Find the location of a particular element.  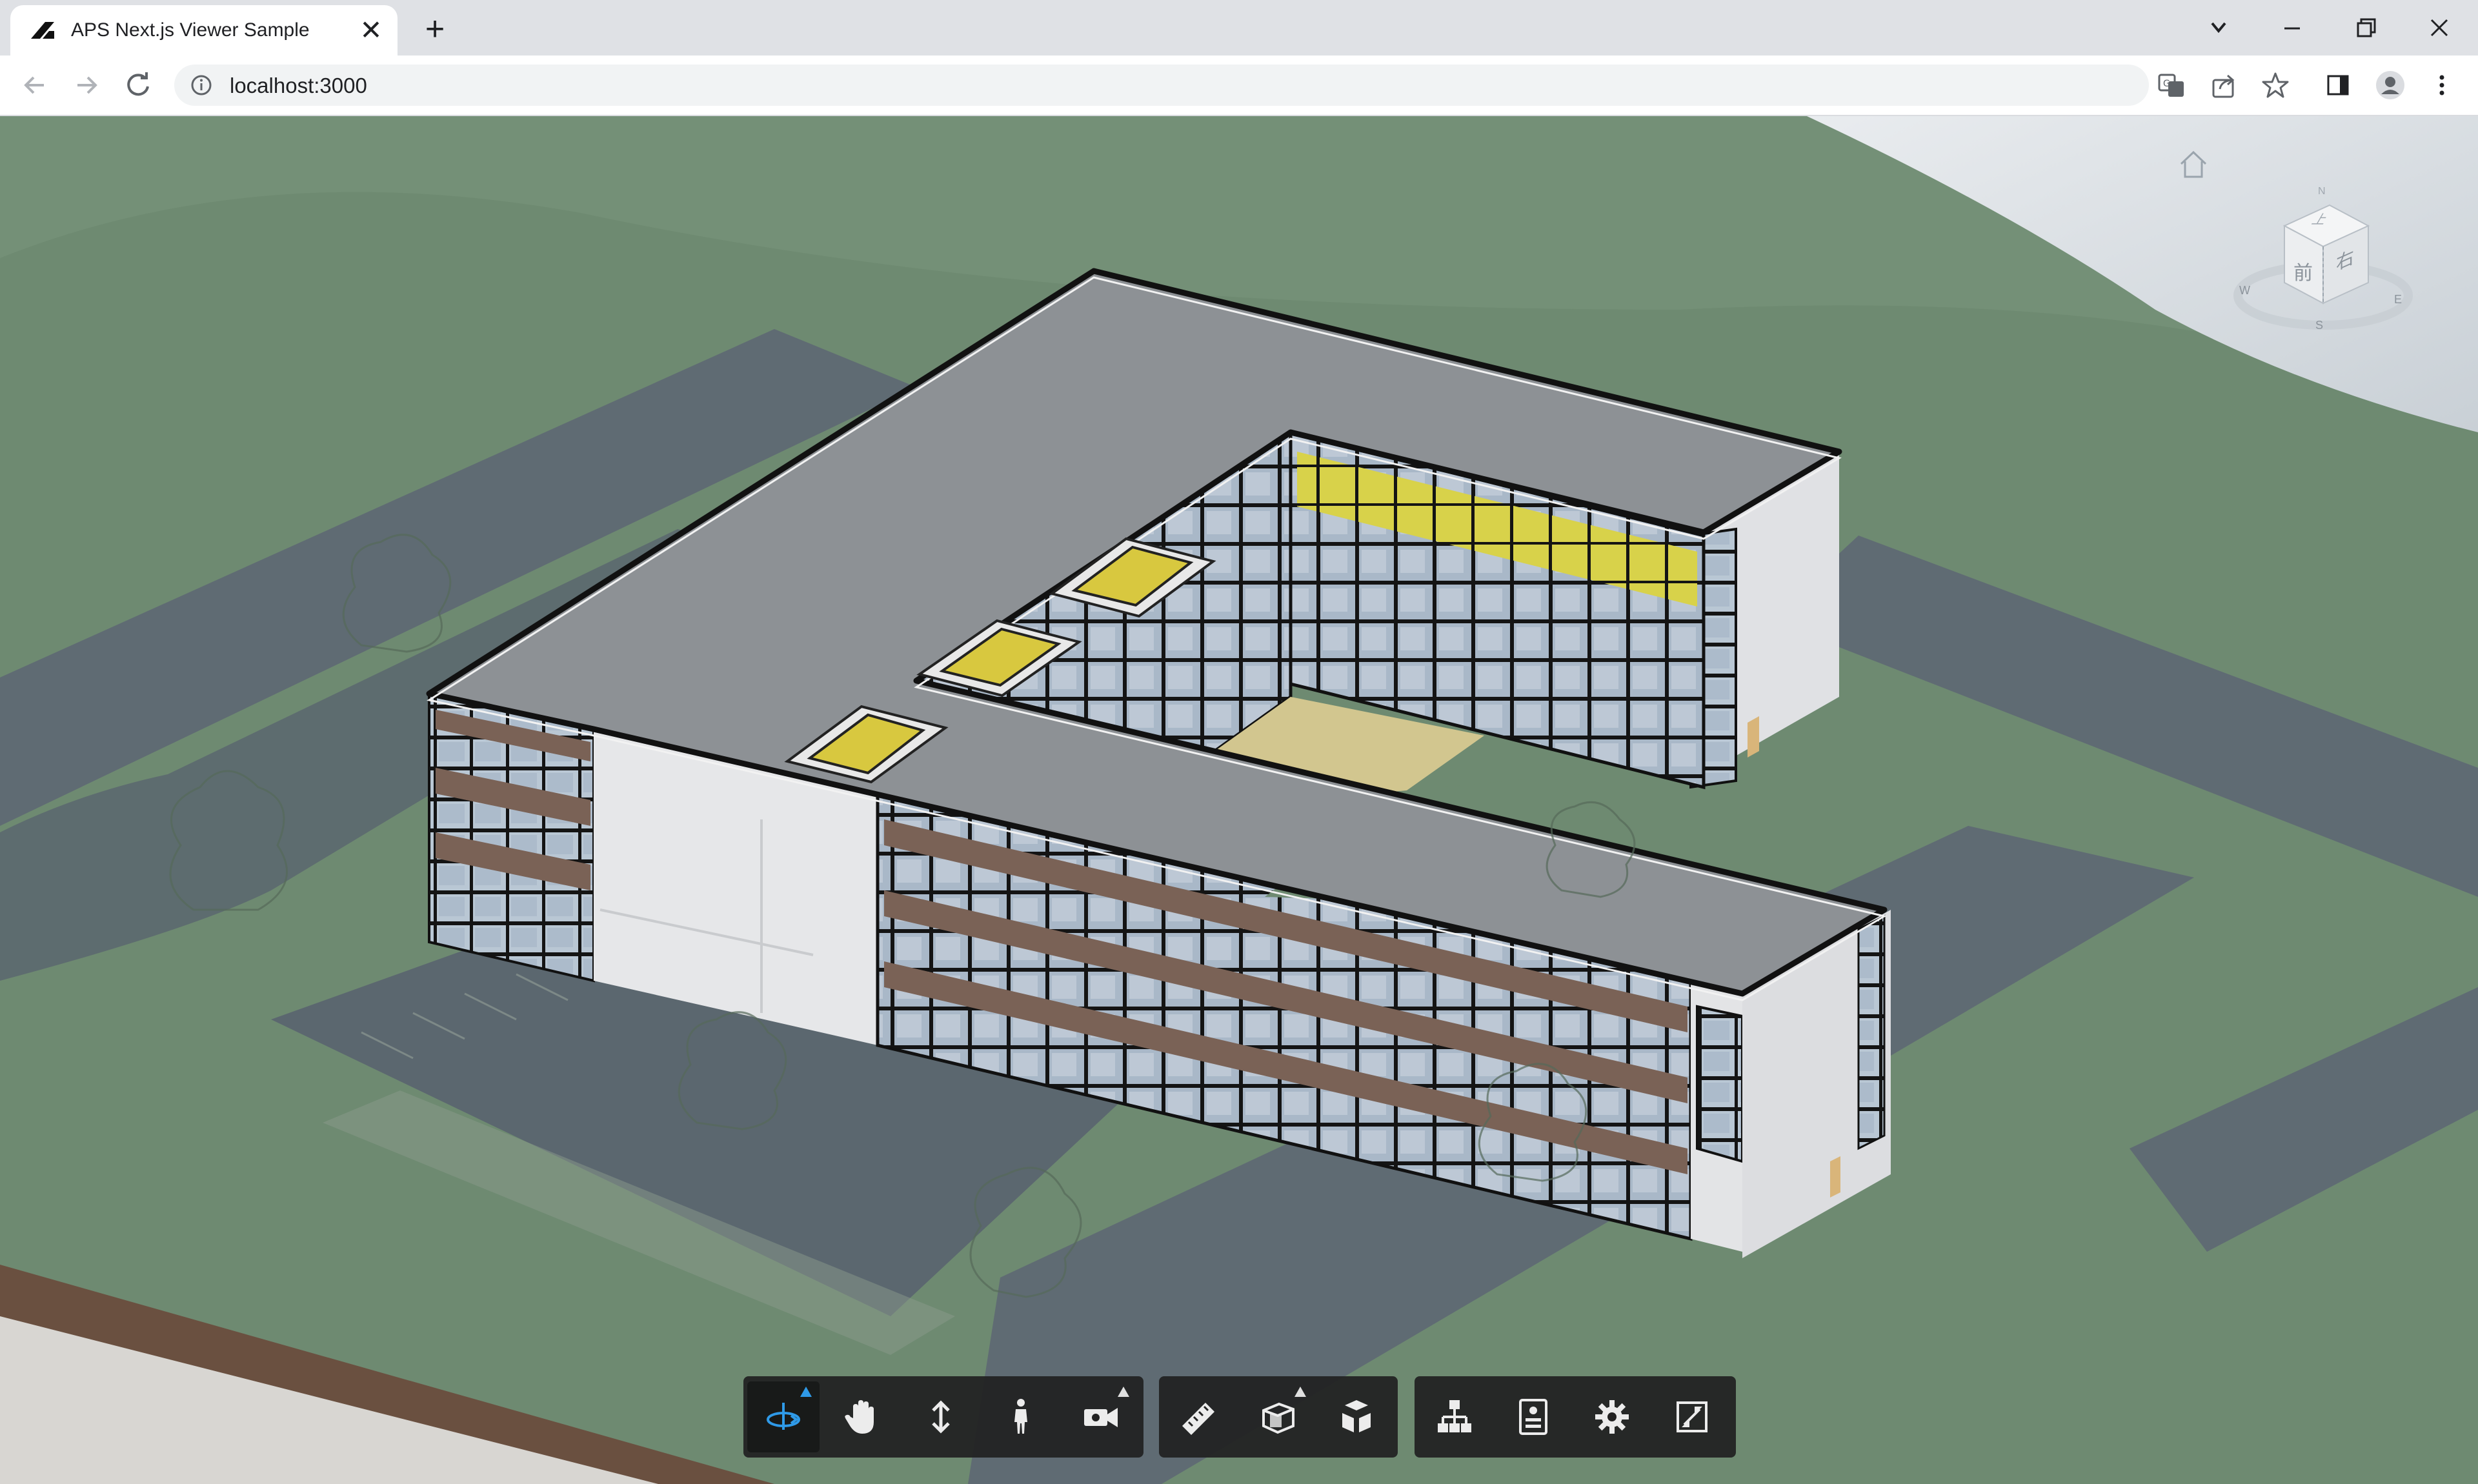

camera-icon is located at coordinates (1101, 1417).